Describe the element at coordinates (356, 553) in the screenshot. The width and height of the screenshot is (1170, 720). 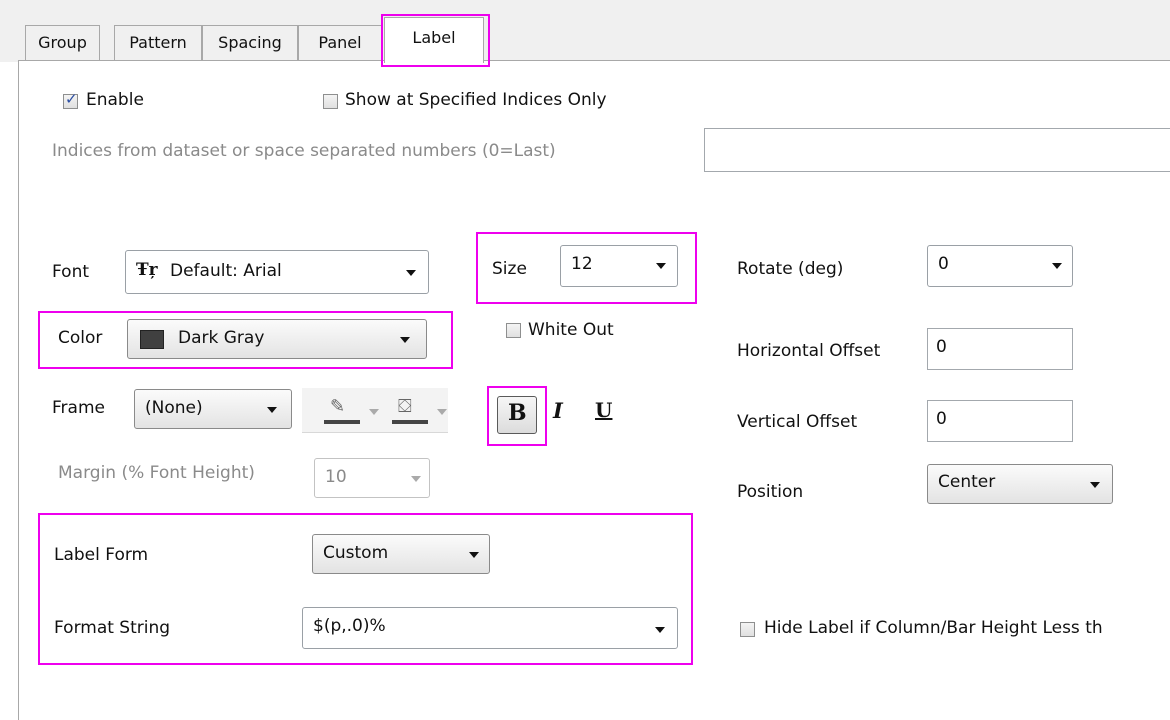
I see `label-form-value: Custom` at that location.